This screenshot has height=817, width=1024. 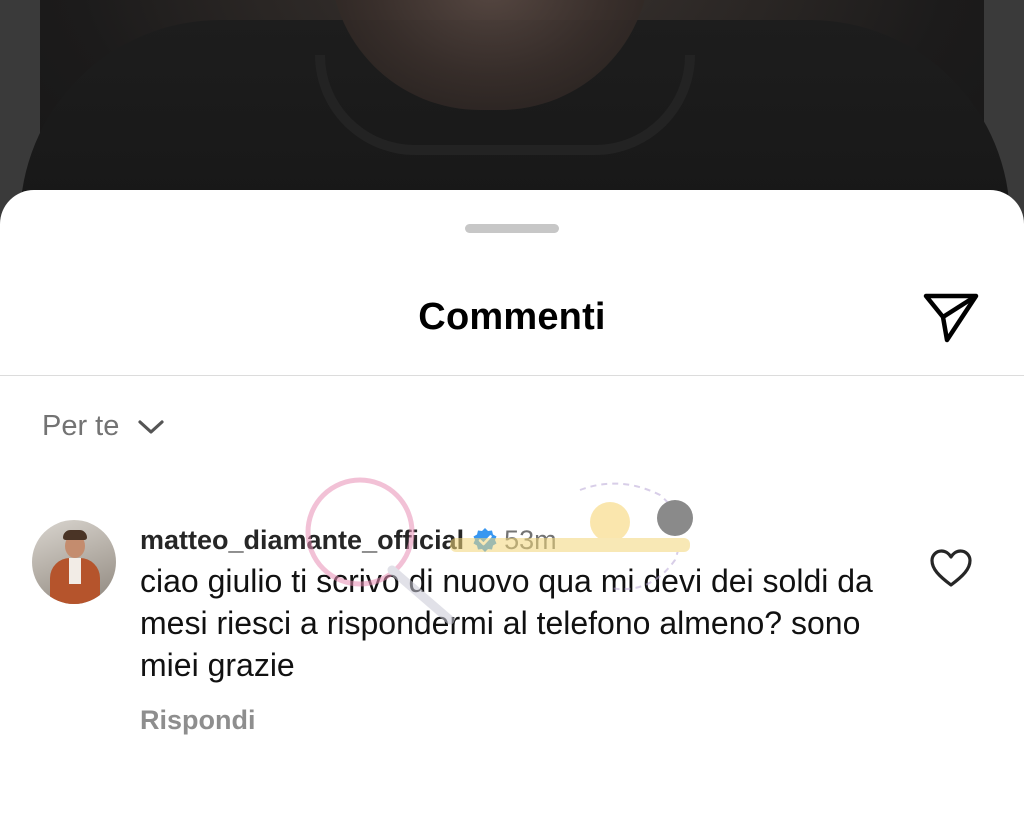 I want to click on sort-dropdown: Per te, so click(x=103, y=426).